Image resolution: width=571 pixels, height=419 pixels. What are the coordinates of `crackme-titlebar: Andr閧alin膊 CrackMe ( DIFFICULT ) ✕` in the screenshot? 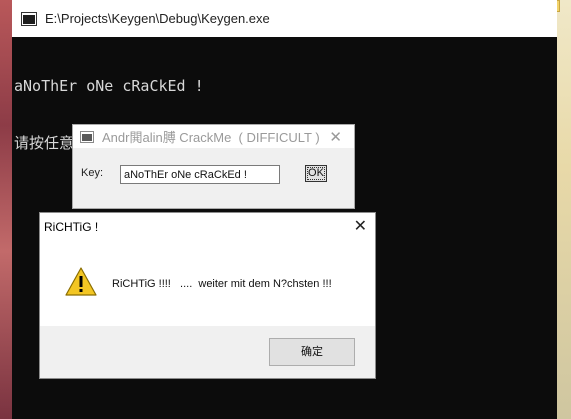 It's located at (213, 136).